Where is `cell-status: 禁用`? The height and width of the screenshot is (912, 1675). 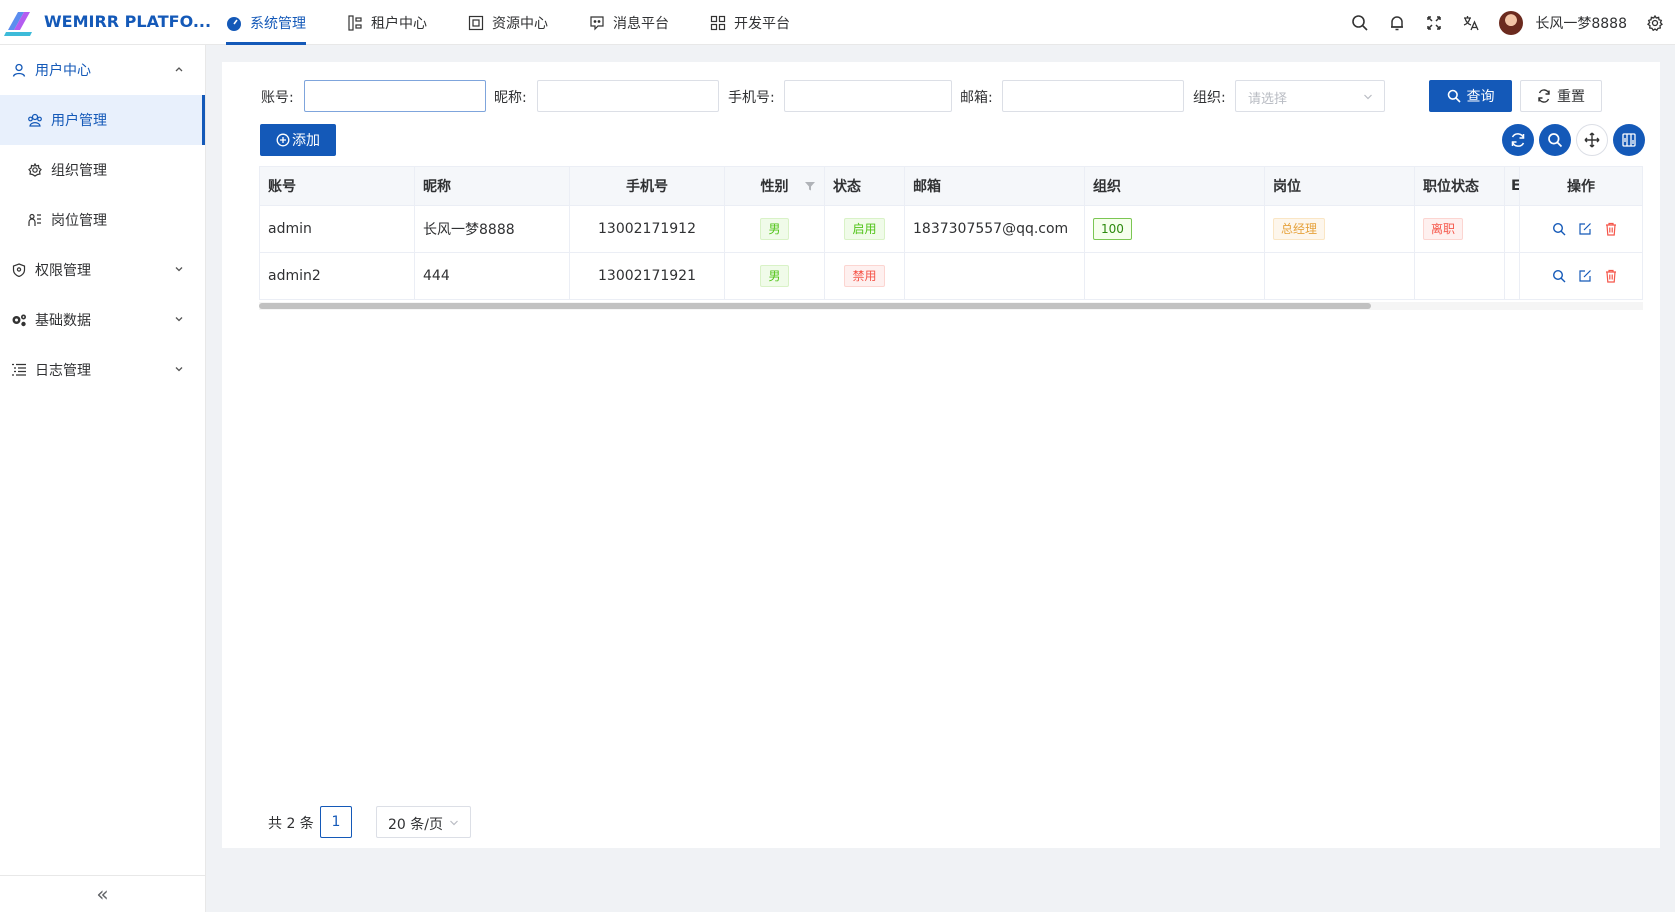
cell-status: 禁用 is located at coordinates (865, 276).